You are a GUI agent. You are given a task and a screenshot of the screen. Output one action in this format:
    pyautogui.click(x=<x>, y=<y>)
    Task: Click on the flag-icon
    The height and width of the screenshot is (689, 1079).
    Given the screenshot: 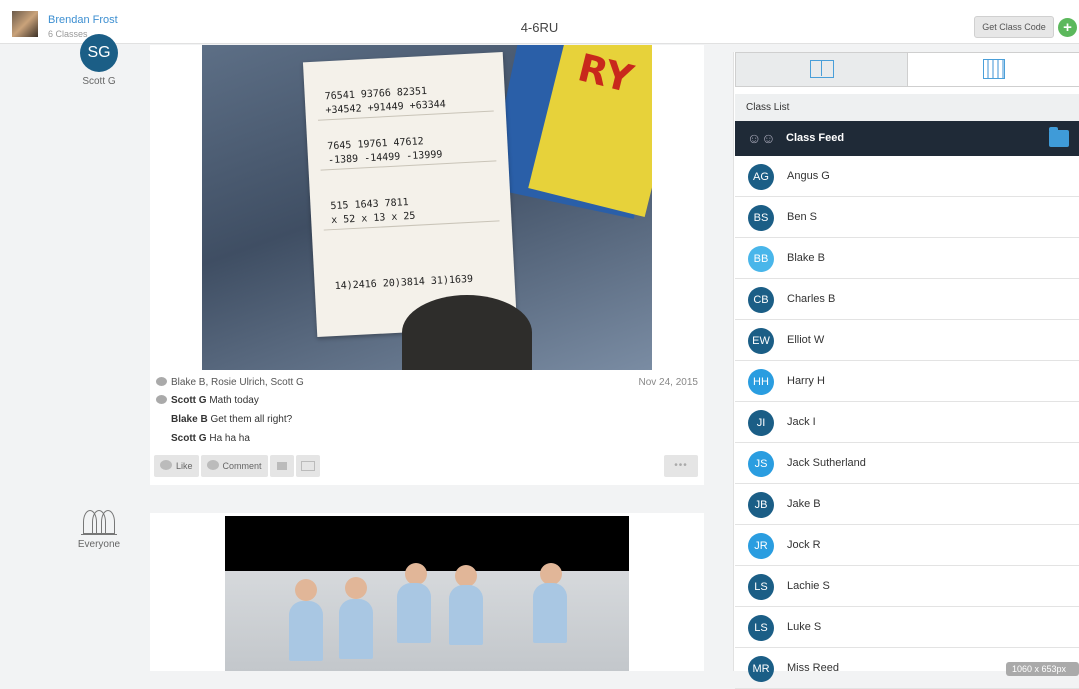 What is the action you would take?
    pyautogui.click(x=281, y=466)
    